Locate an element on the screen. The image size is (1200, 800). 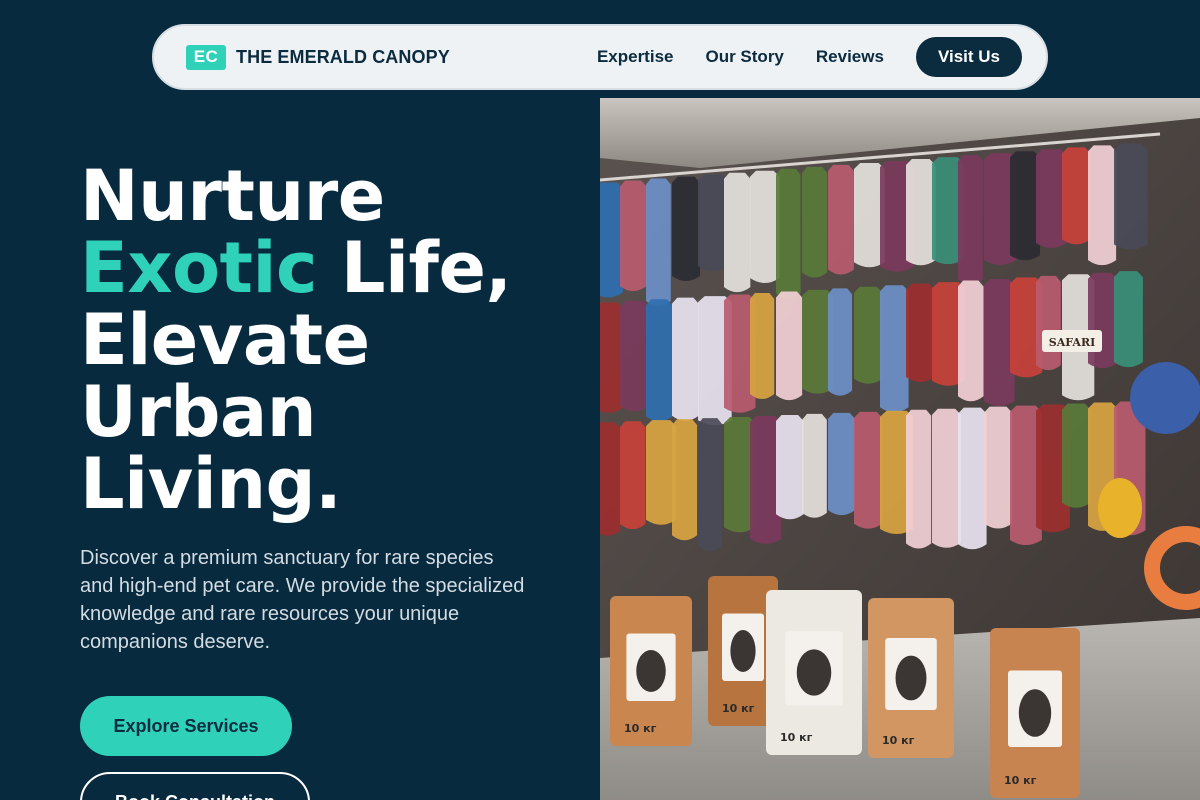
hero-title-line-2-rest: Life, is located at coordinates (414, 268).